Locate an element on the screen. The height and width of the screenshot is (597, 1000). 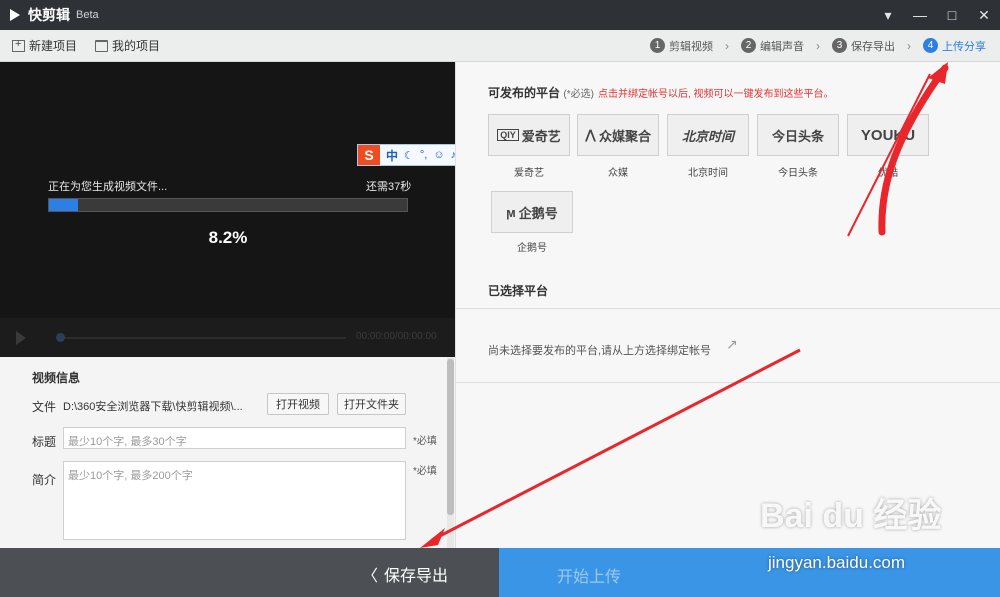
my-projects-button: 我的项目 is located at coordinates (127, 45).